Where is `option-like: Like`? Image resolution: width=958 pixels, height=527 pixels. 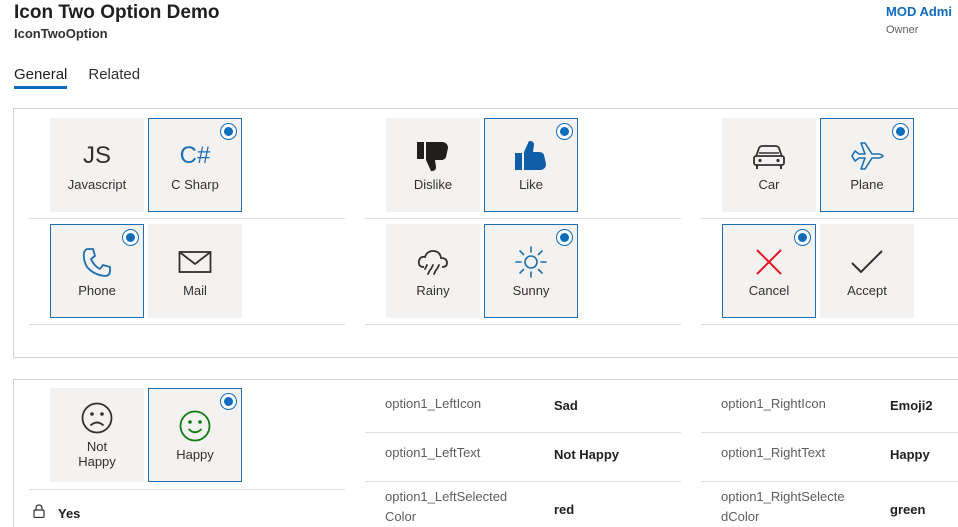 option-like: Like is located at coordinates (531, 165).